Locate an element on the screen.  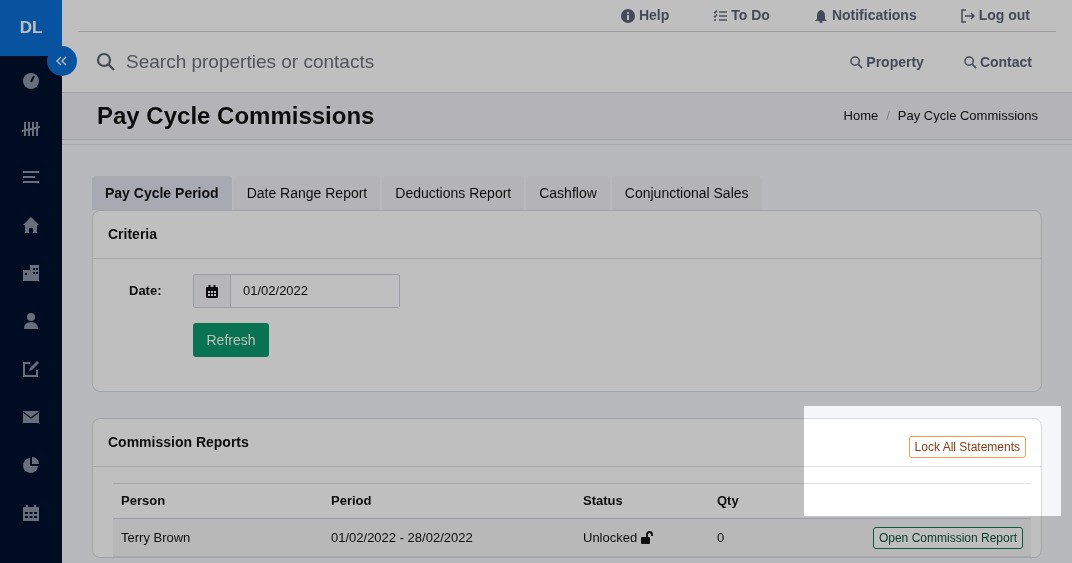
person-icon is located at coordinates (31, 321).